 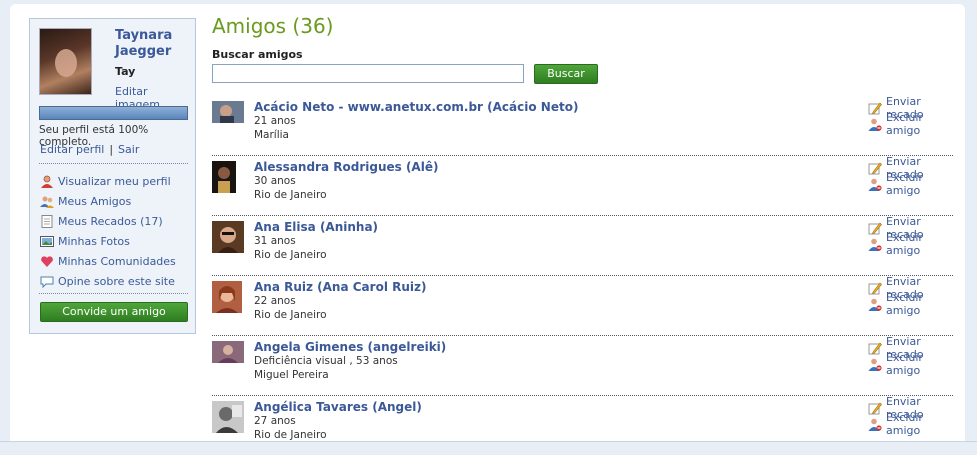 I want to click on speech-bubble-icon, so click(x=47, y=281).